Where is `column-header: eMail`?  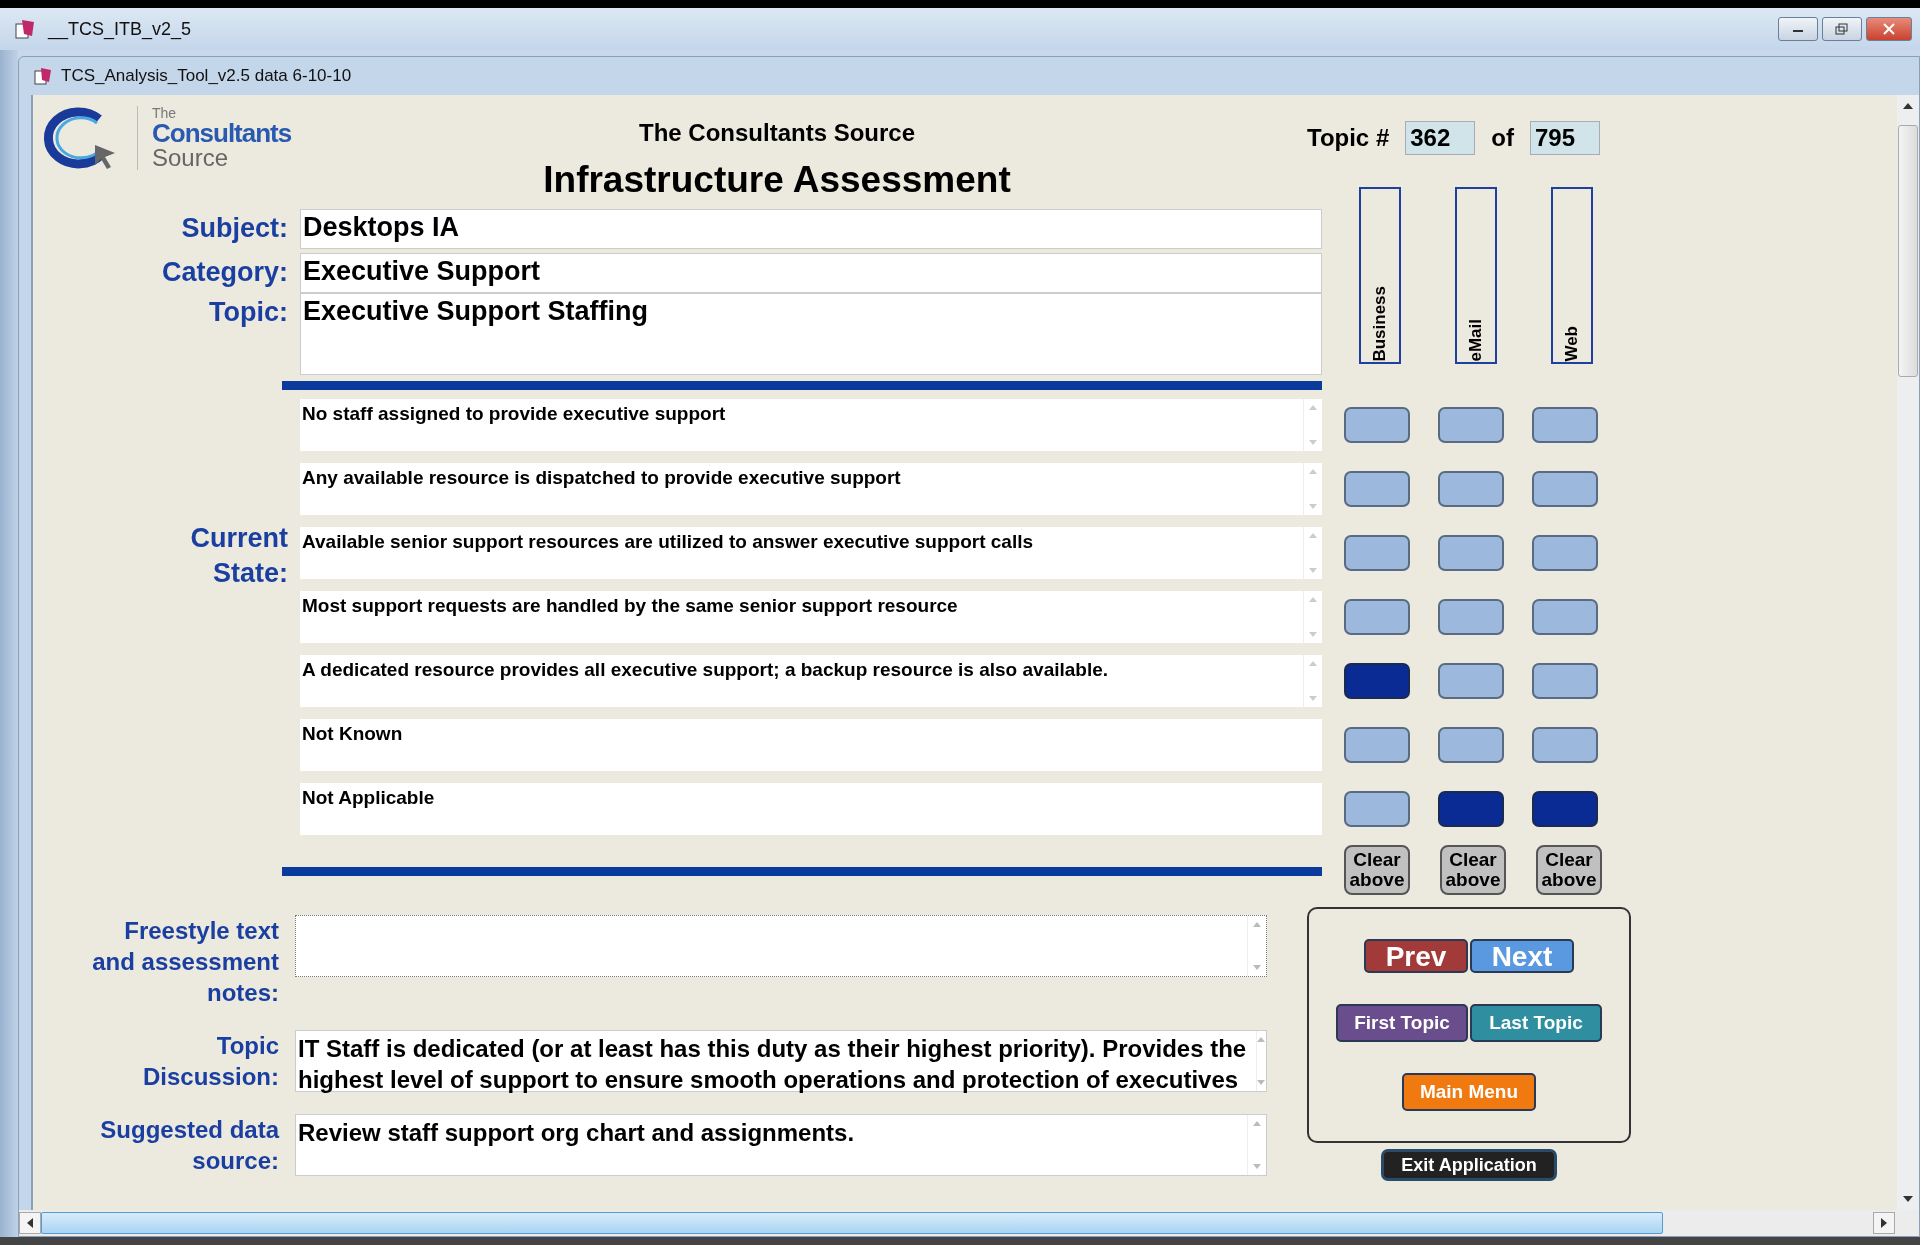 column-header: eMail is located at coordinates (1476, 275).